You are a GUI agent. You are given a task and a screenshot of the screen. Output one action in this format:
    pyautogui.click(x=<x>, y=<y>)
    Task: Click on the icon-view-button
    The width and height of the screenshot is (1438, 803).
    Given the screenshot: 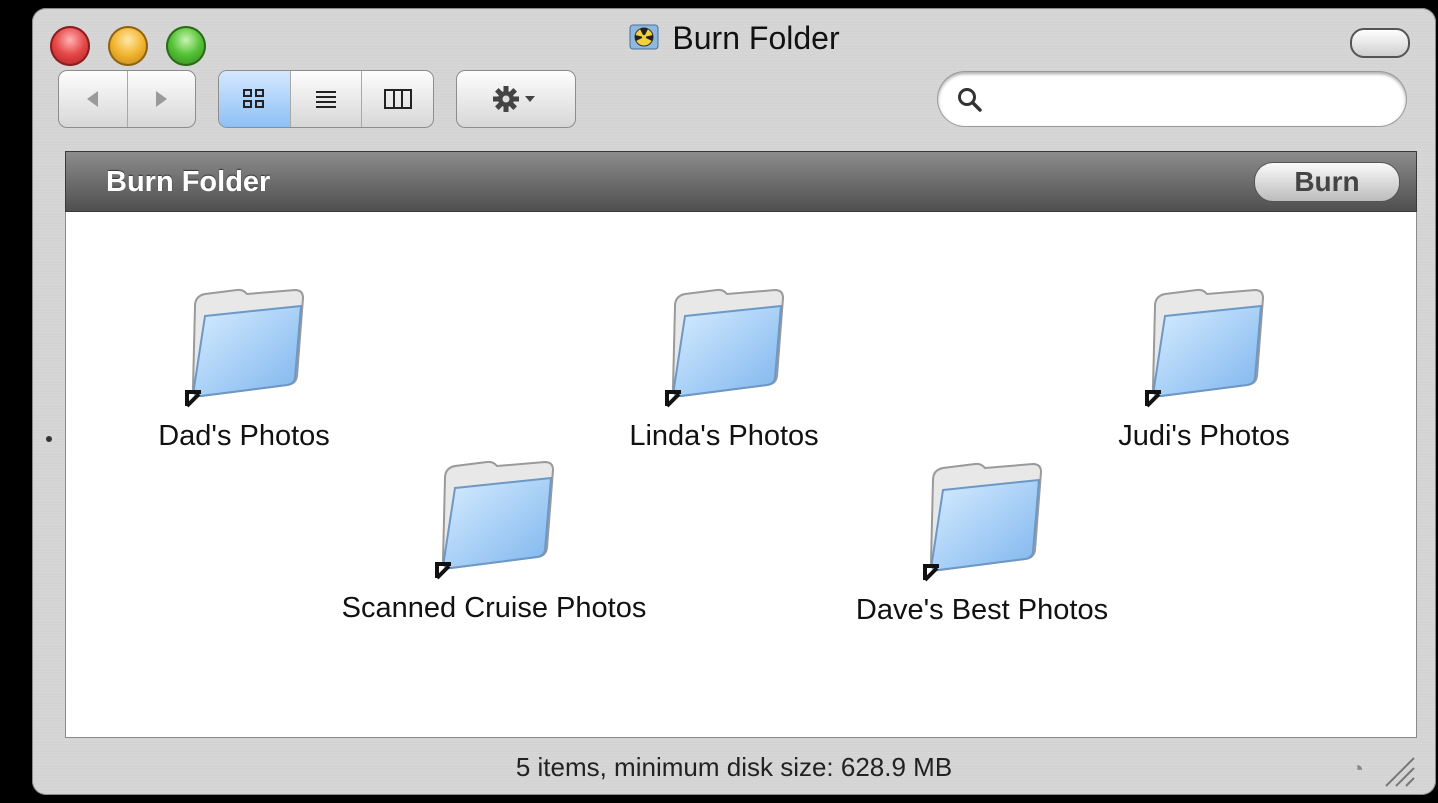 What is the action you would take?
    pyautogui.click(x=255, y=99)
    